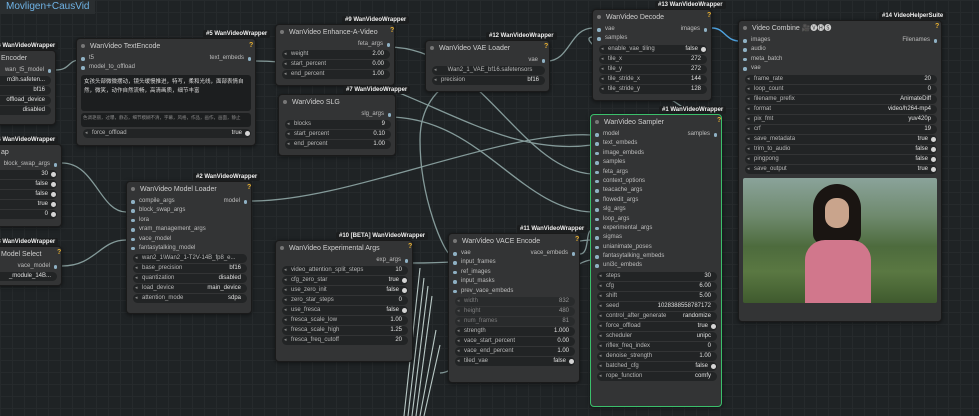 The width and height of the screenshot is (979, 416). Describe the element at coordinates (653, 69) in the screenshot. I see `tile-y-widget: tile_y272` at that location.